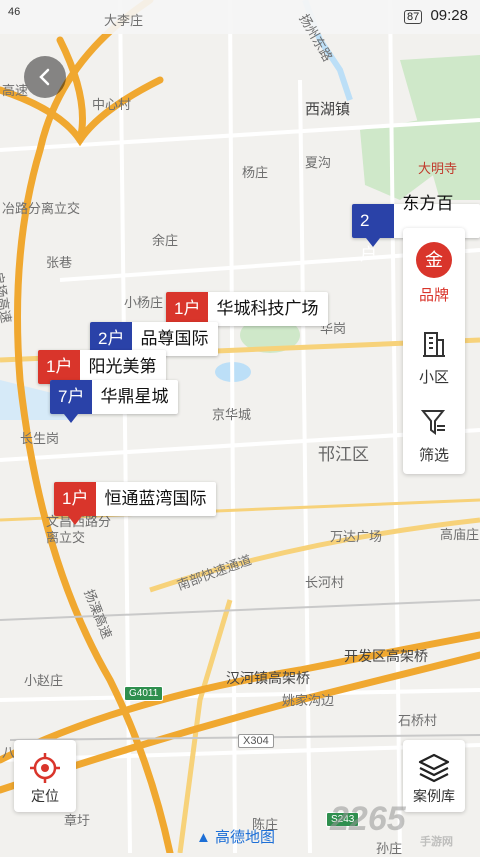 Image resolution: width=480 pixels, height=857 pixels. Describe the element at coordinates (41, 208) in the screenshot. I see `map-label: 冶路分离立交` at that location.